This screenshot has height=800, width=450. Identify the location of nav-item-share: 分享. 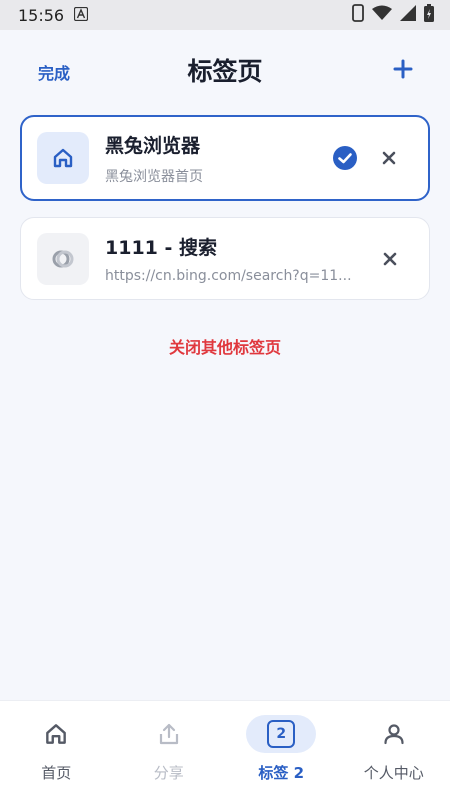
(169, 750).